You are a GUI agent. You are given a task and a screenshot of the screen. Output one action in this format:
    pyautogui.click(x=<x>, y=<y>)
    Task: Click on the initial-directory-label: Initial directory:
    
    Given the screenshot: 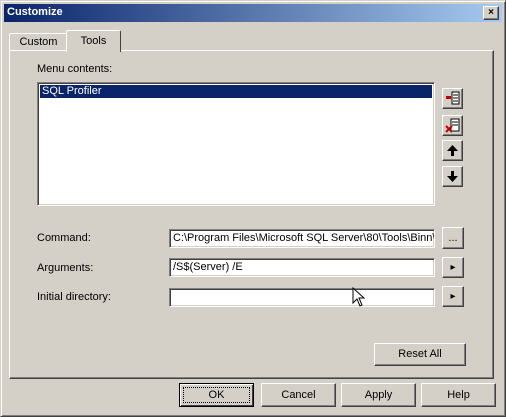 What is the action you would take?
    pyautogui.click(x=74, y=297)
    